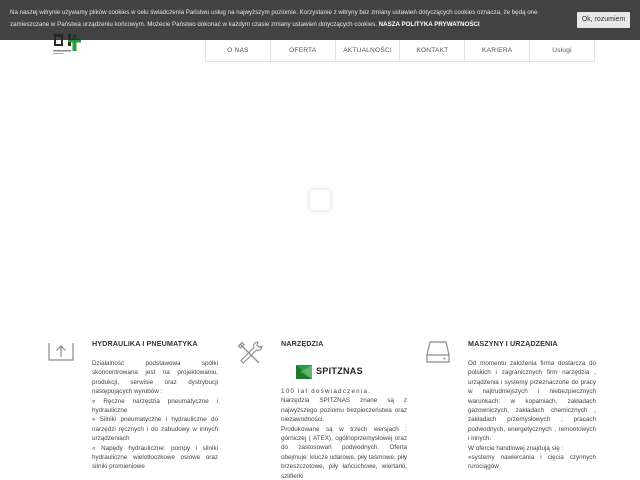  What do you see at coordinates (303, 50) in the screenshot?
I see `nav-item-oferta: OFERTA` at bounding box center [303, 50].